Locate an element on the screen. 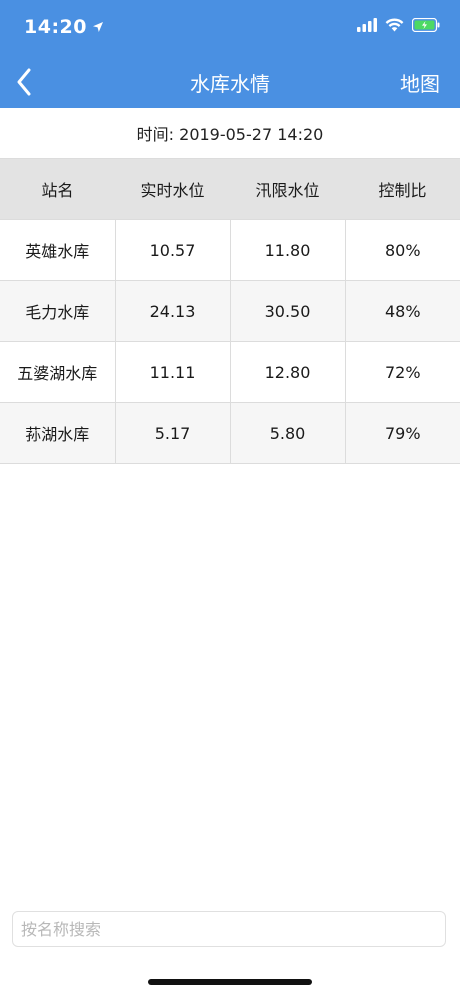 The image size is (460, 996). status-time: 14:20 is located at coordinates (55, 27).